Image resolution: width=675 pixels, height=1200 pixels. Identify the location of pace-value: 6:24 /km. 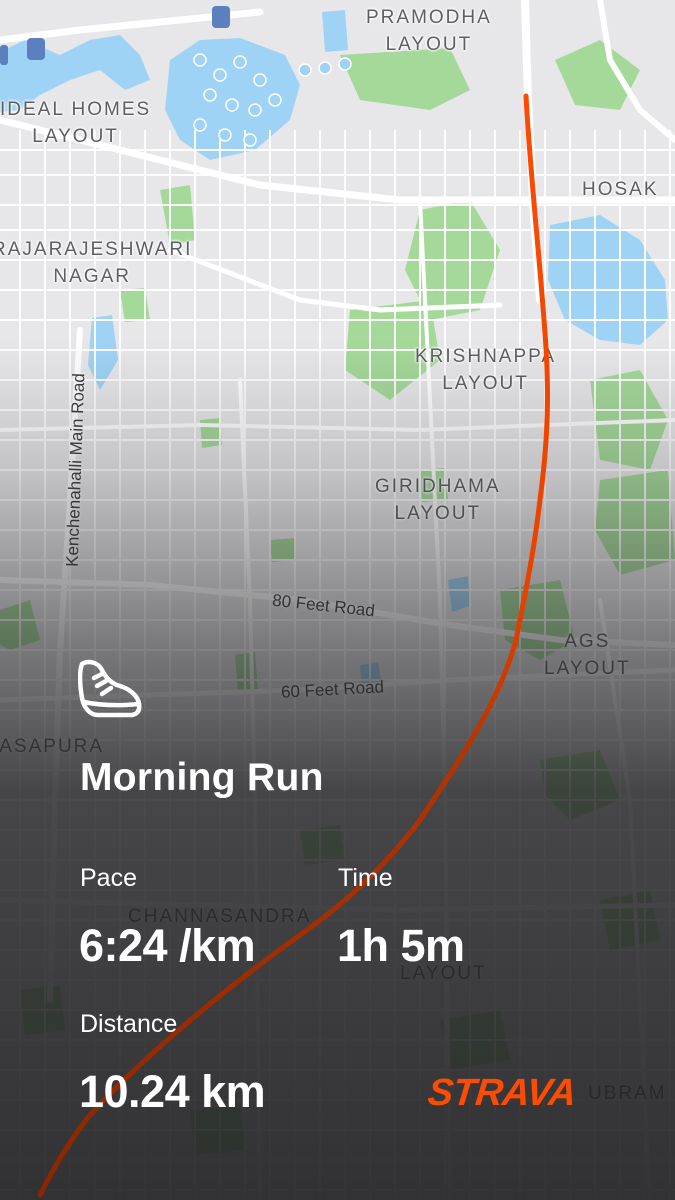
(167, 945).